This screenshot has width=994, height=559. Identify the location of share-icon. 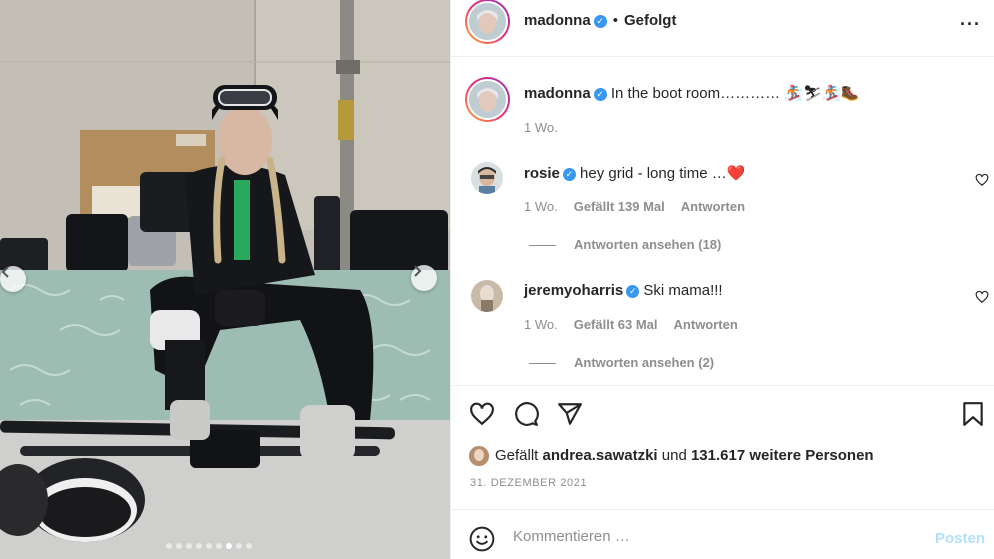
(570, 414).